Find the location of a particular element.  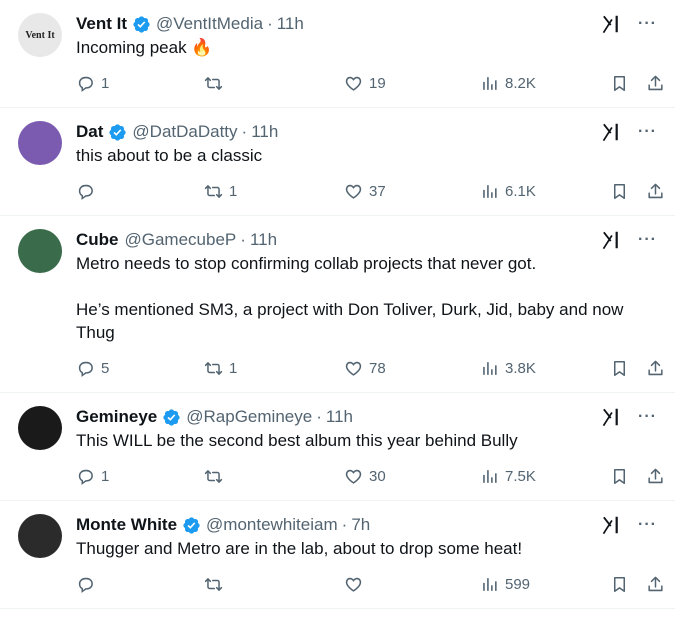

tweet-header-actions: ··· is located at coordinates (630, 24).